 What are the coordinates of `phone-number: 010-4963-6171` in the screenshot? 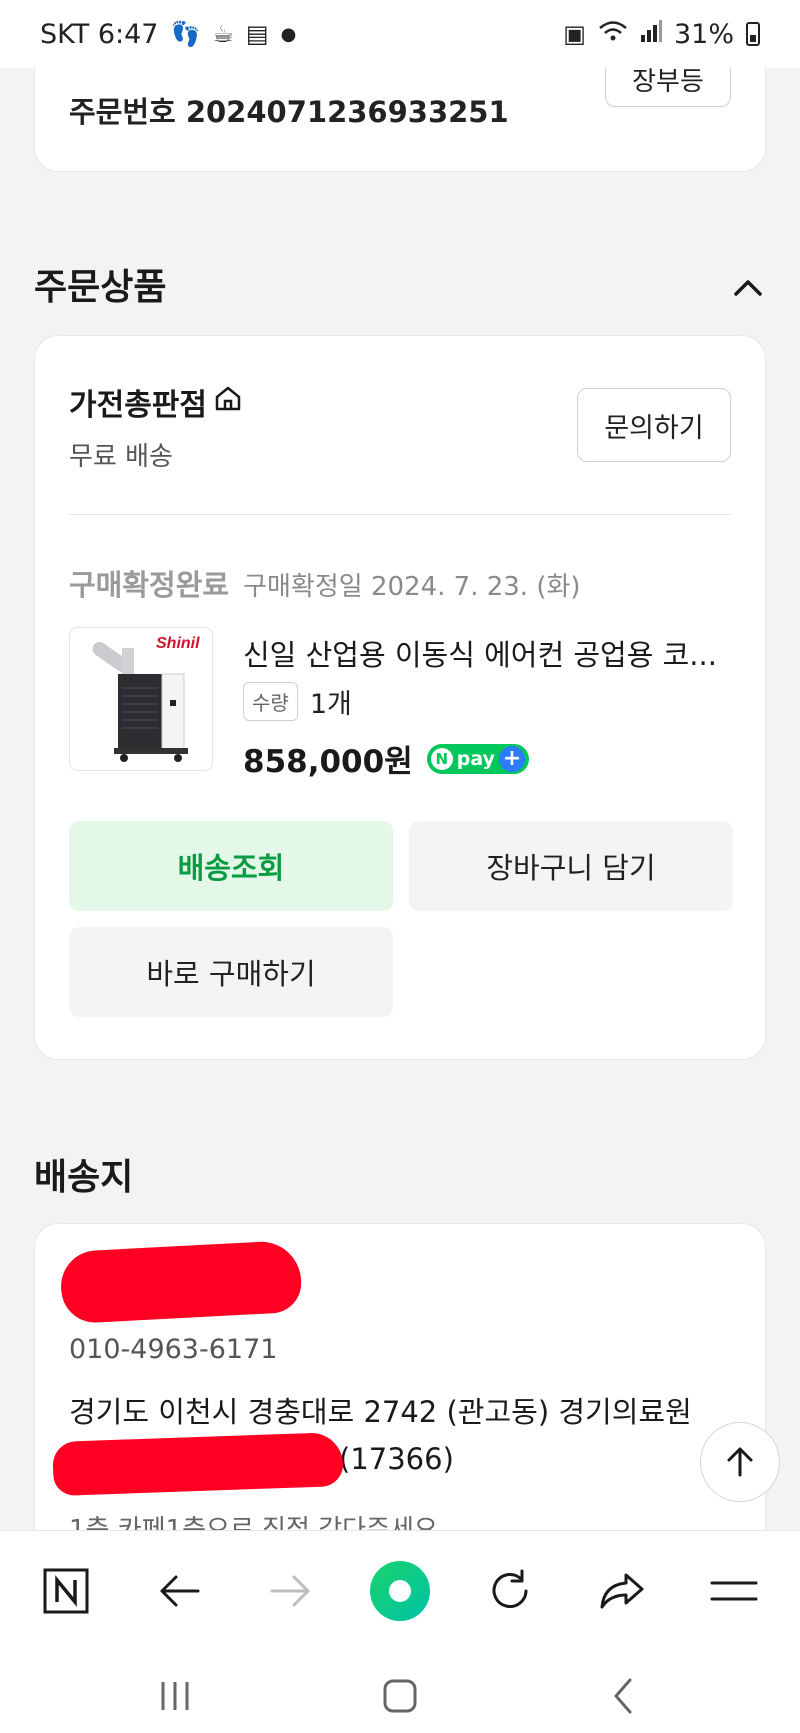 It's located at (173, 1349).